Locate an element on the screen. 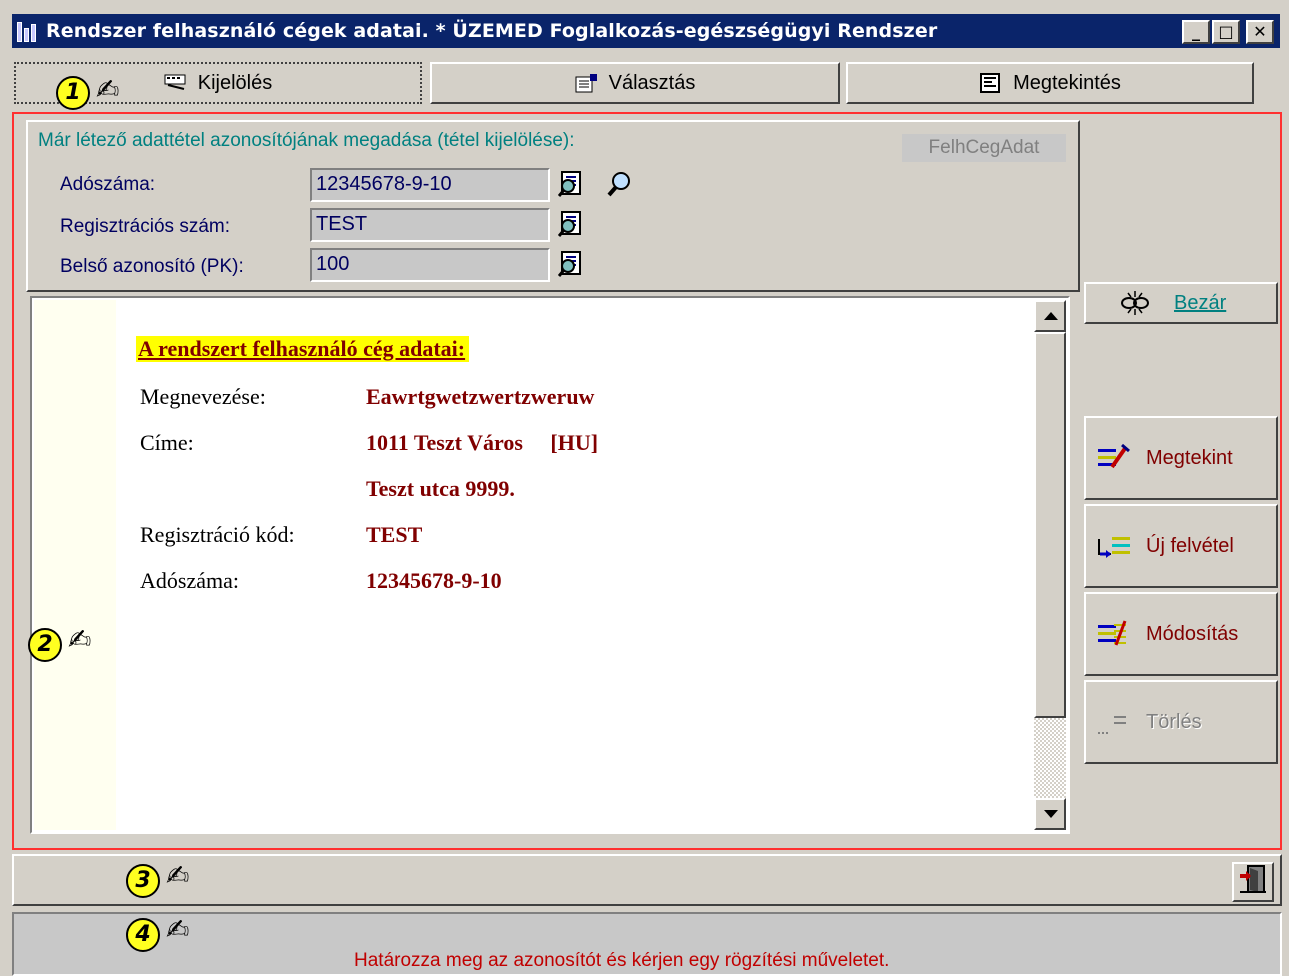 This screenshot has height=976, width=1289. view-button: Megtekint is located at coordinates (1181, 458).